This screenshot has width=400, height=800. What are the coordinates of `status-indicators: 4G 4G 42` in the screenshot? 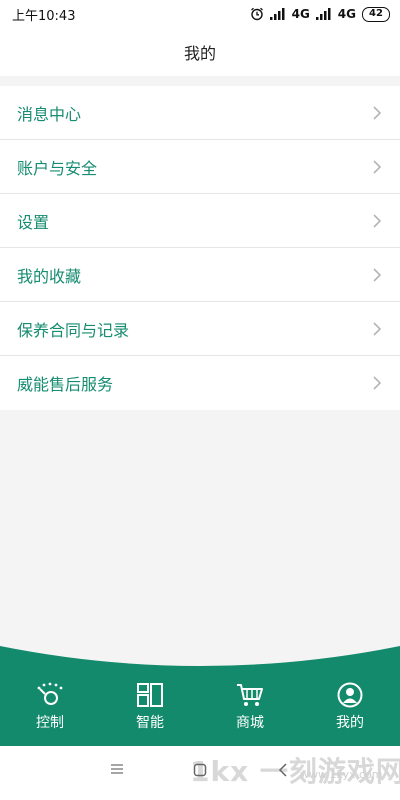 It's located at (320, 14).